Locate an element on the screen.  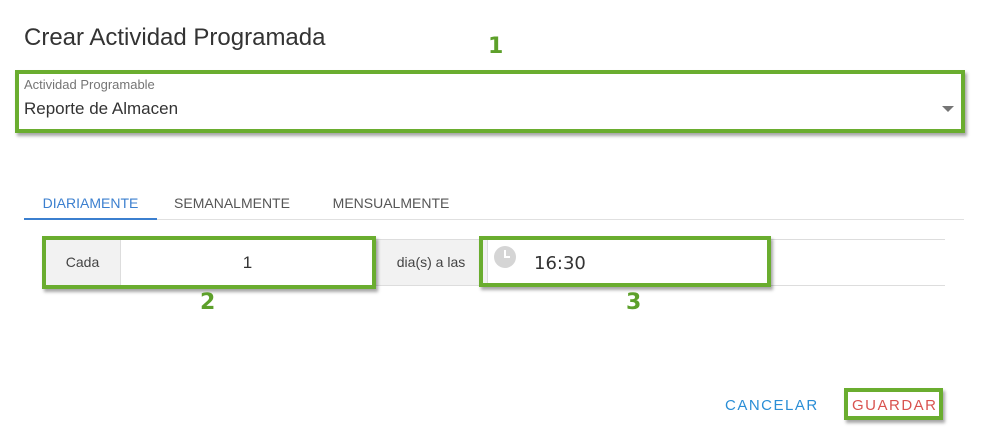
activity-select-label: Actividad Programable is located at coordinates (89, 84).